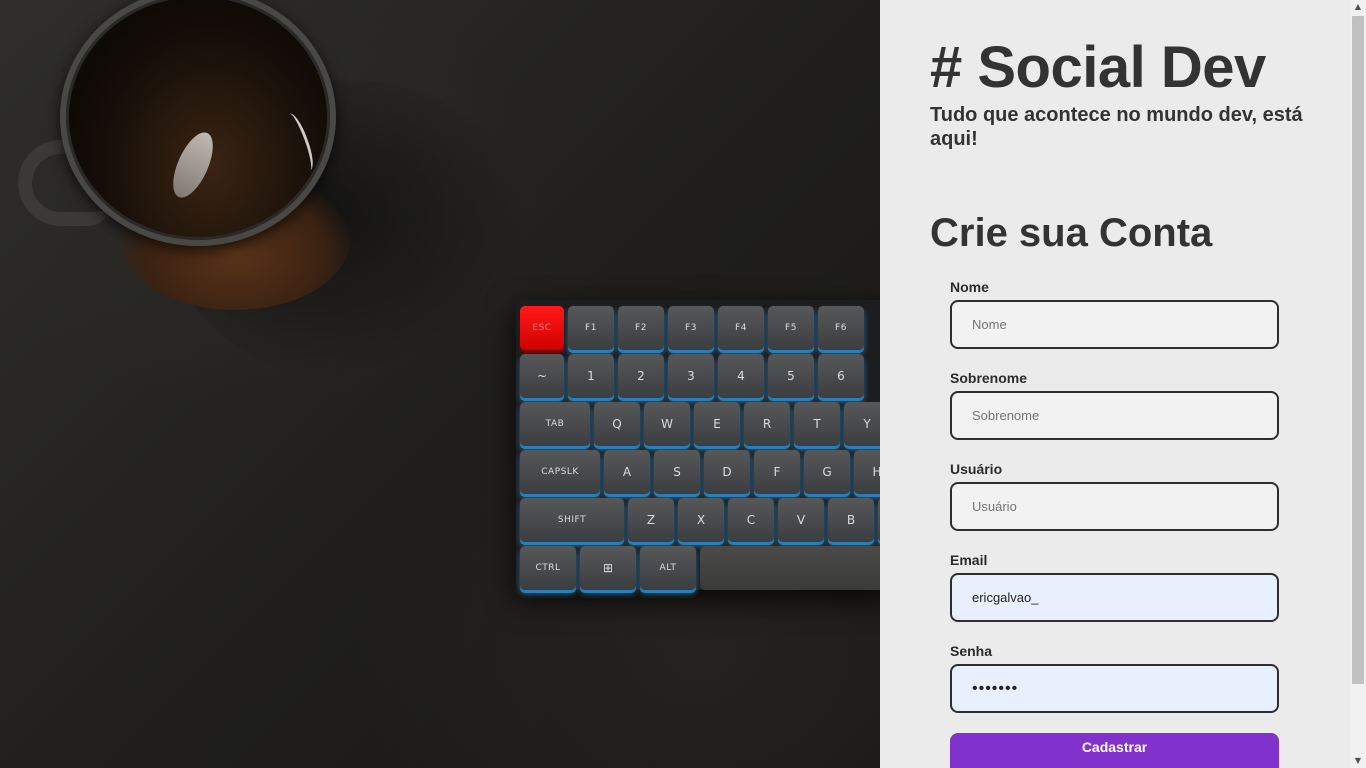  What do you see at coordinates (555, 424) in the screenshot?
I see `keyboard-key: TAB` at bounding box center [555, 424].